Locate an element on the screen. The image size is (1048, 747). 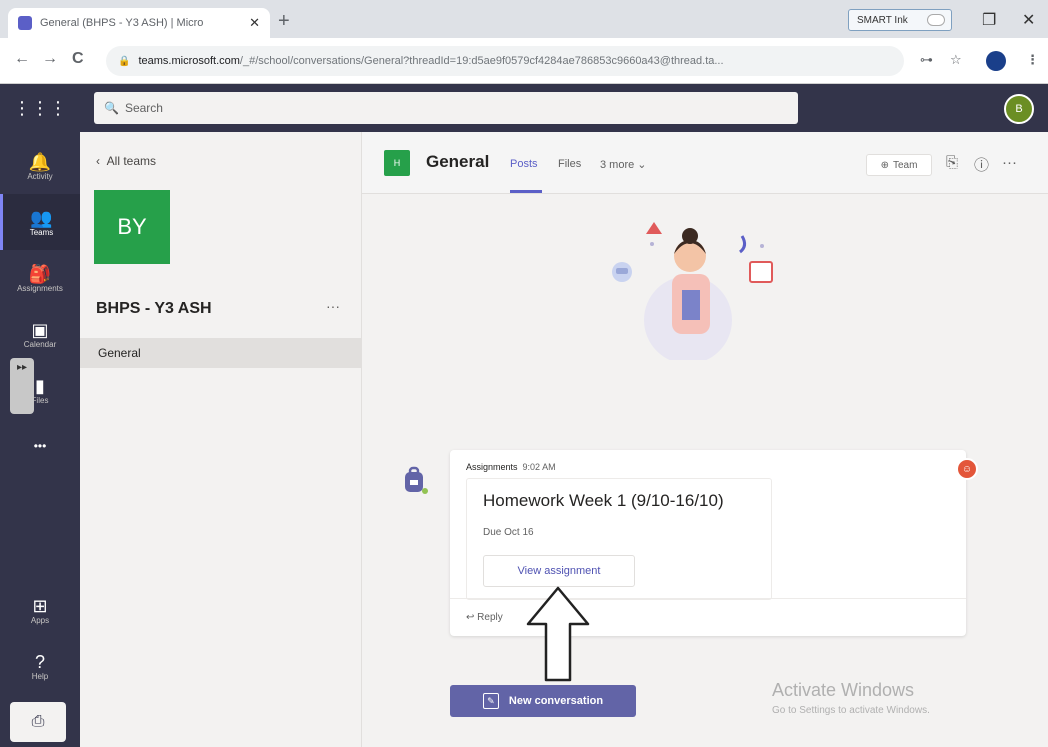
post-meta: Assignments 9:02 AM is located at coordinates (511, 467).